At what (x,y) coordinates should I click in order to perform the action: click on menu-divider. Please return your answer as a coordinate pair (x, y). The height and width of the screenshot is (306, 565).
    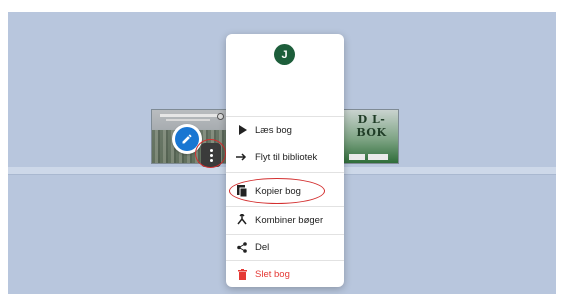
    Looking at the image, I should click on (285, 172).